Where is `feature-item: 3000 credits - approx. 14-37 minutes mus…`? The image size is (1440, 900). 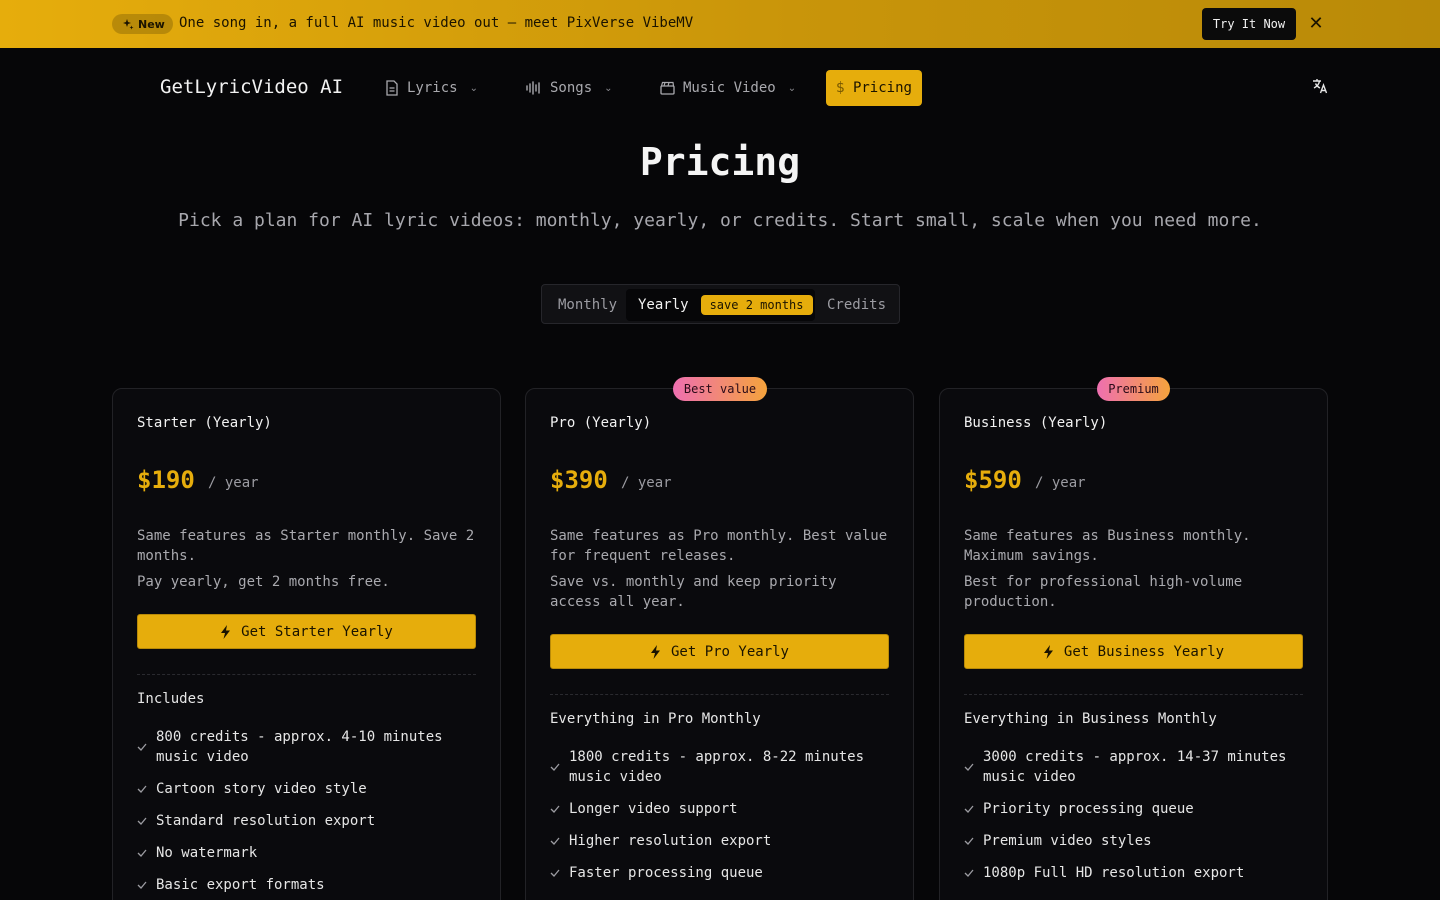
feature-item: 3000 credits - approx. 14-37 minutes mus… is located at coordinates (1134, 767).